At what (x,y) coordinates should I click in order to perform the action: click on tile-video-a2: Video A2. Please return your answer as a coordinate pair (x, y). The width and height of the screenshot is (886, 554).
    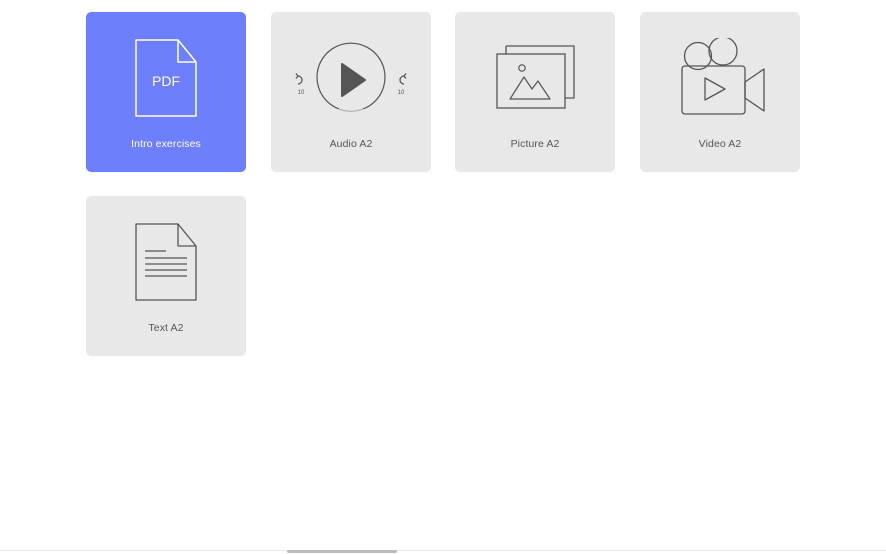
    Looking at the image, I should click on (720, 92).